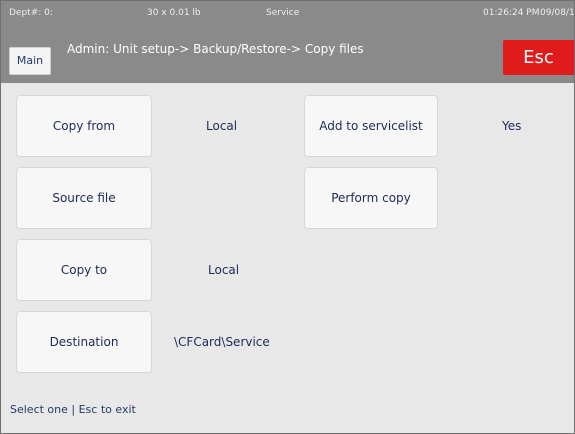 Image resolution: width=575 pixels, height=434 pixels. What do you see at coordinates (224, 270) in the screenshot?
I see `copy-to-value: Local` at bounding box center [224, 270].